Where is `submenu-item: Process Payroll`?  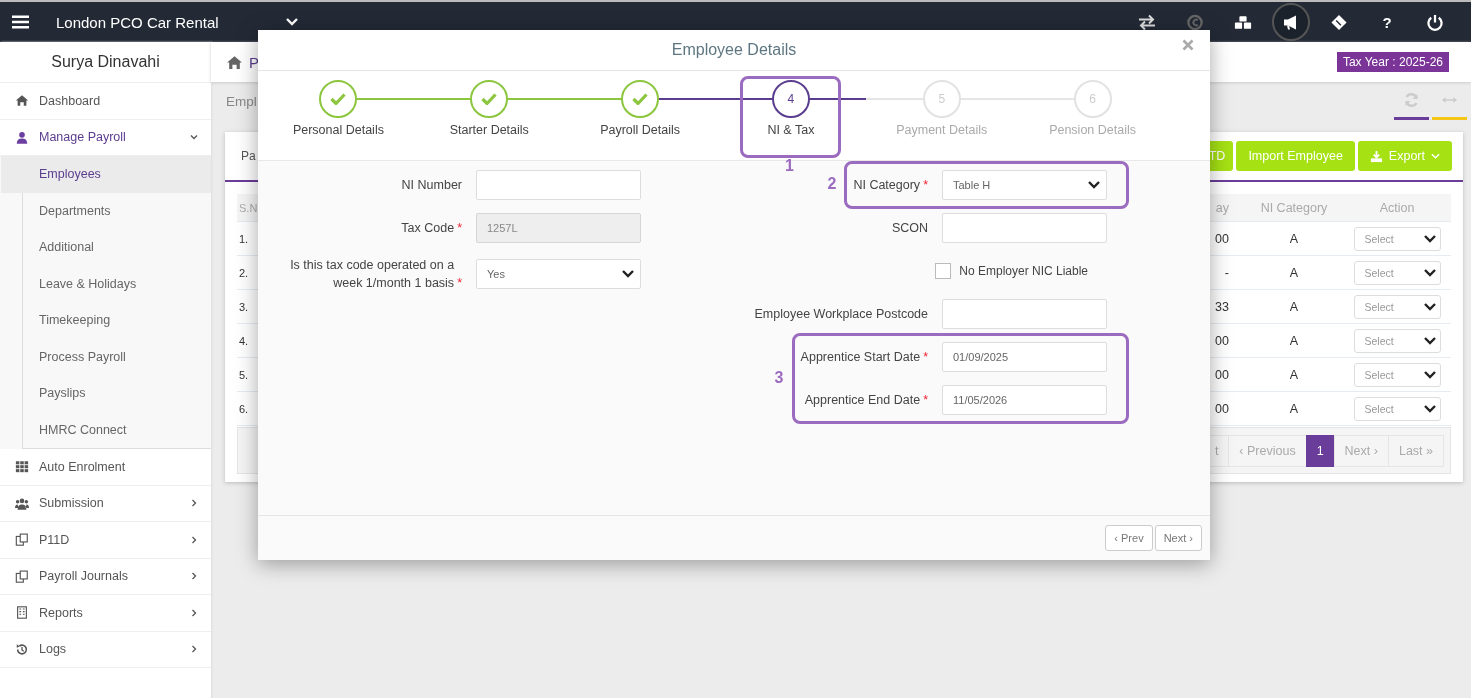 submenu-item: Process Payroll is located at coordinates (117, 356).